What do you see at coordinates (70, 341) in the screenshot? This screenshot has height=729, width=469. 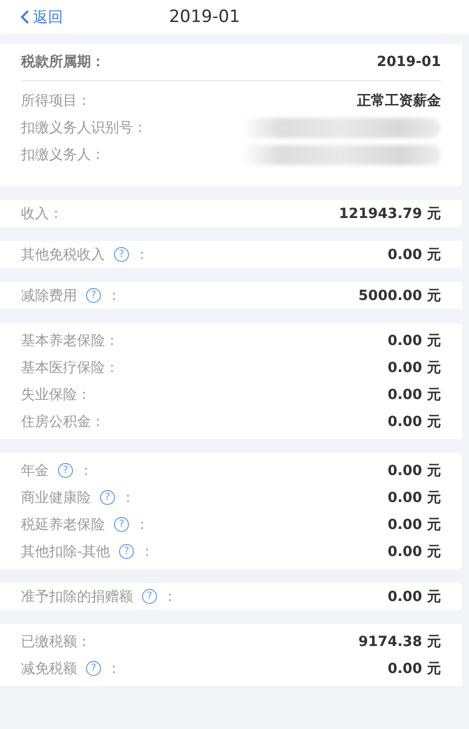 I see `field-label: 基本养老保险：` at bounding box center [70, 341].